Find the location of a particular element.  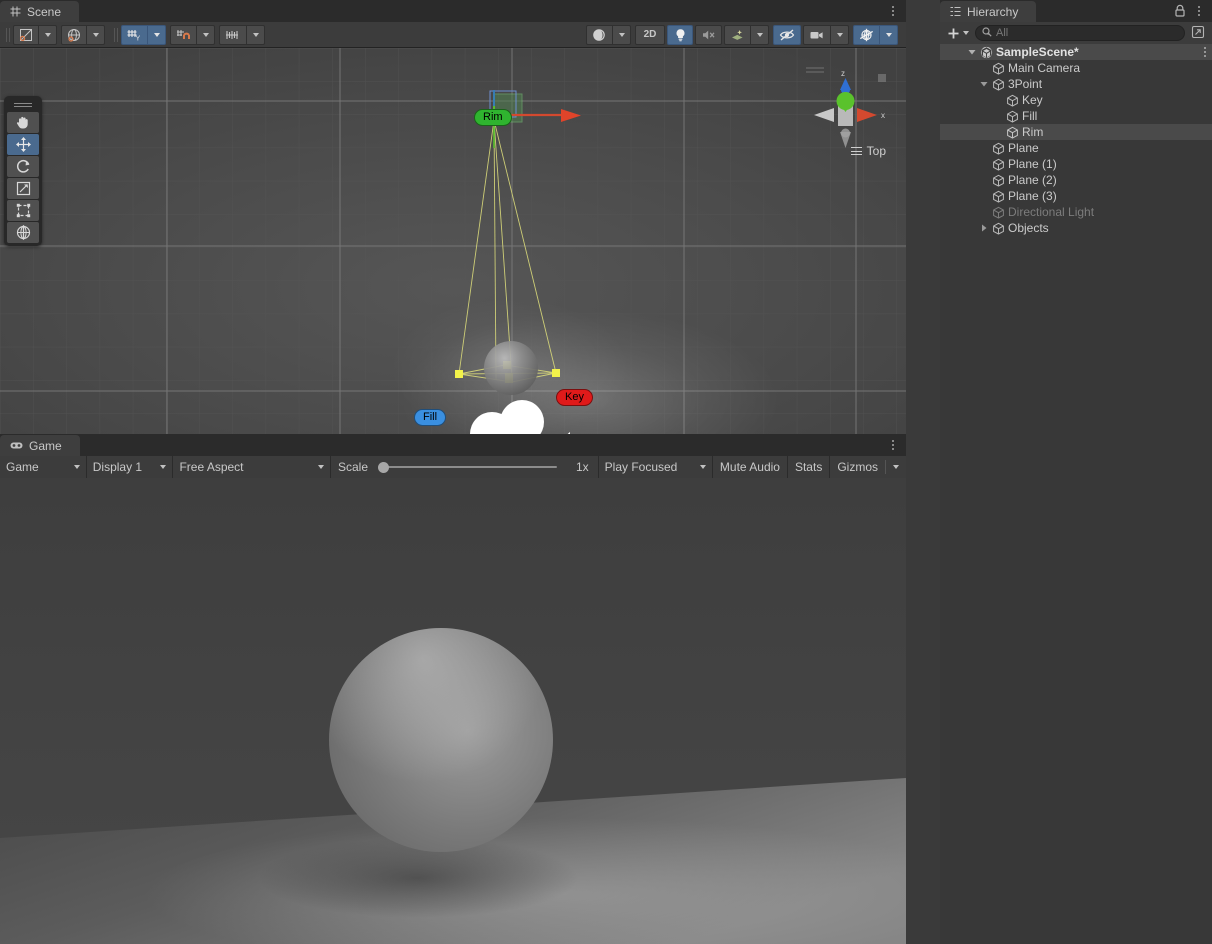

gizmo-label-rim-text: Rim is located at coordinates (493, 117).